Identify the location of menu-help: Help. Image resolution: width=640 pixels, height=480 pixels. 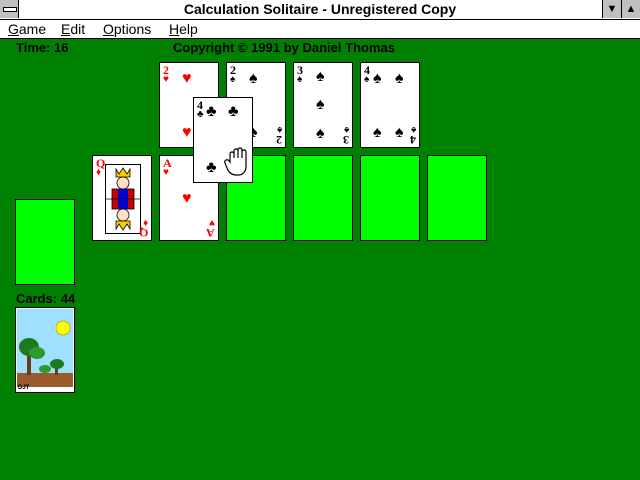
(183, 29).